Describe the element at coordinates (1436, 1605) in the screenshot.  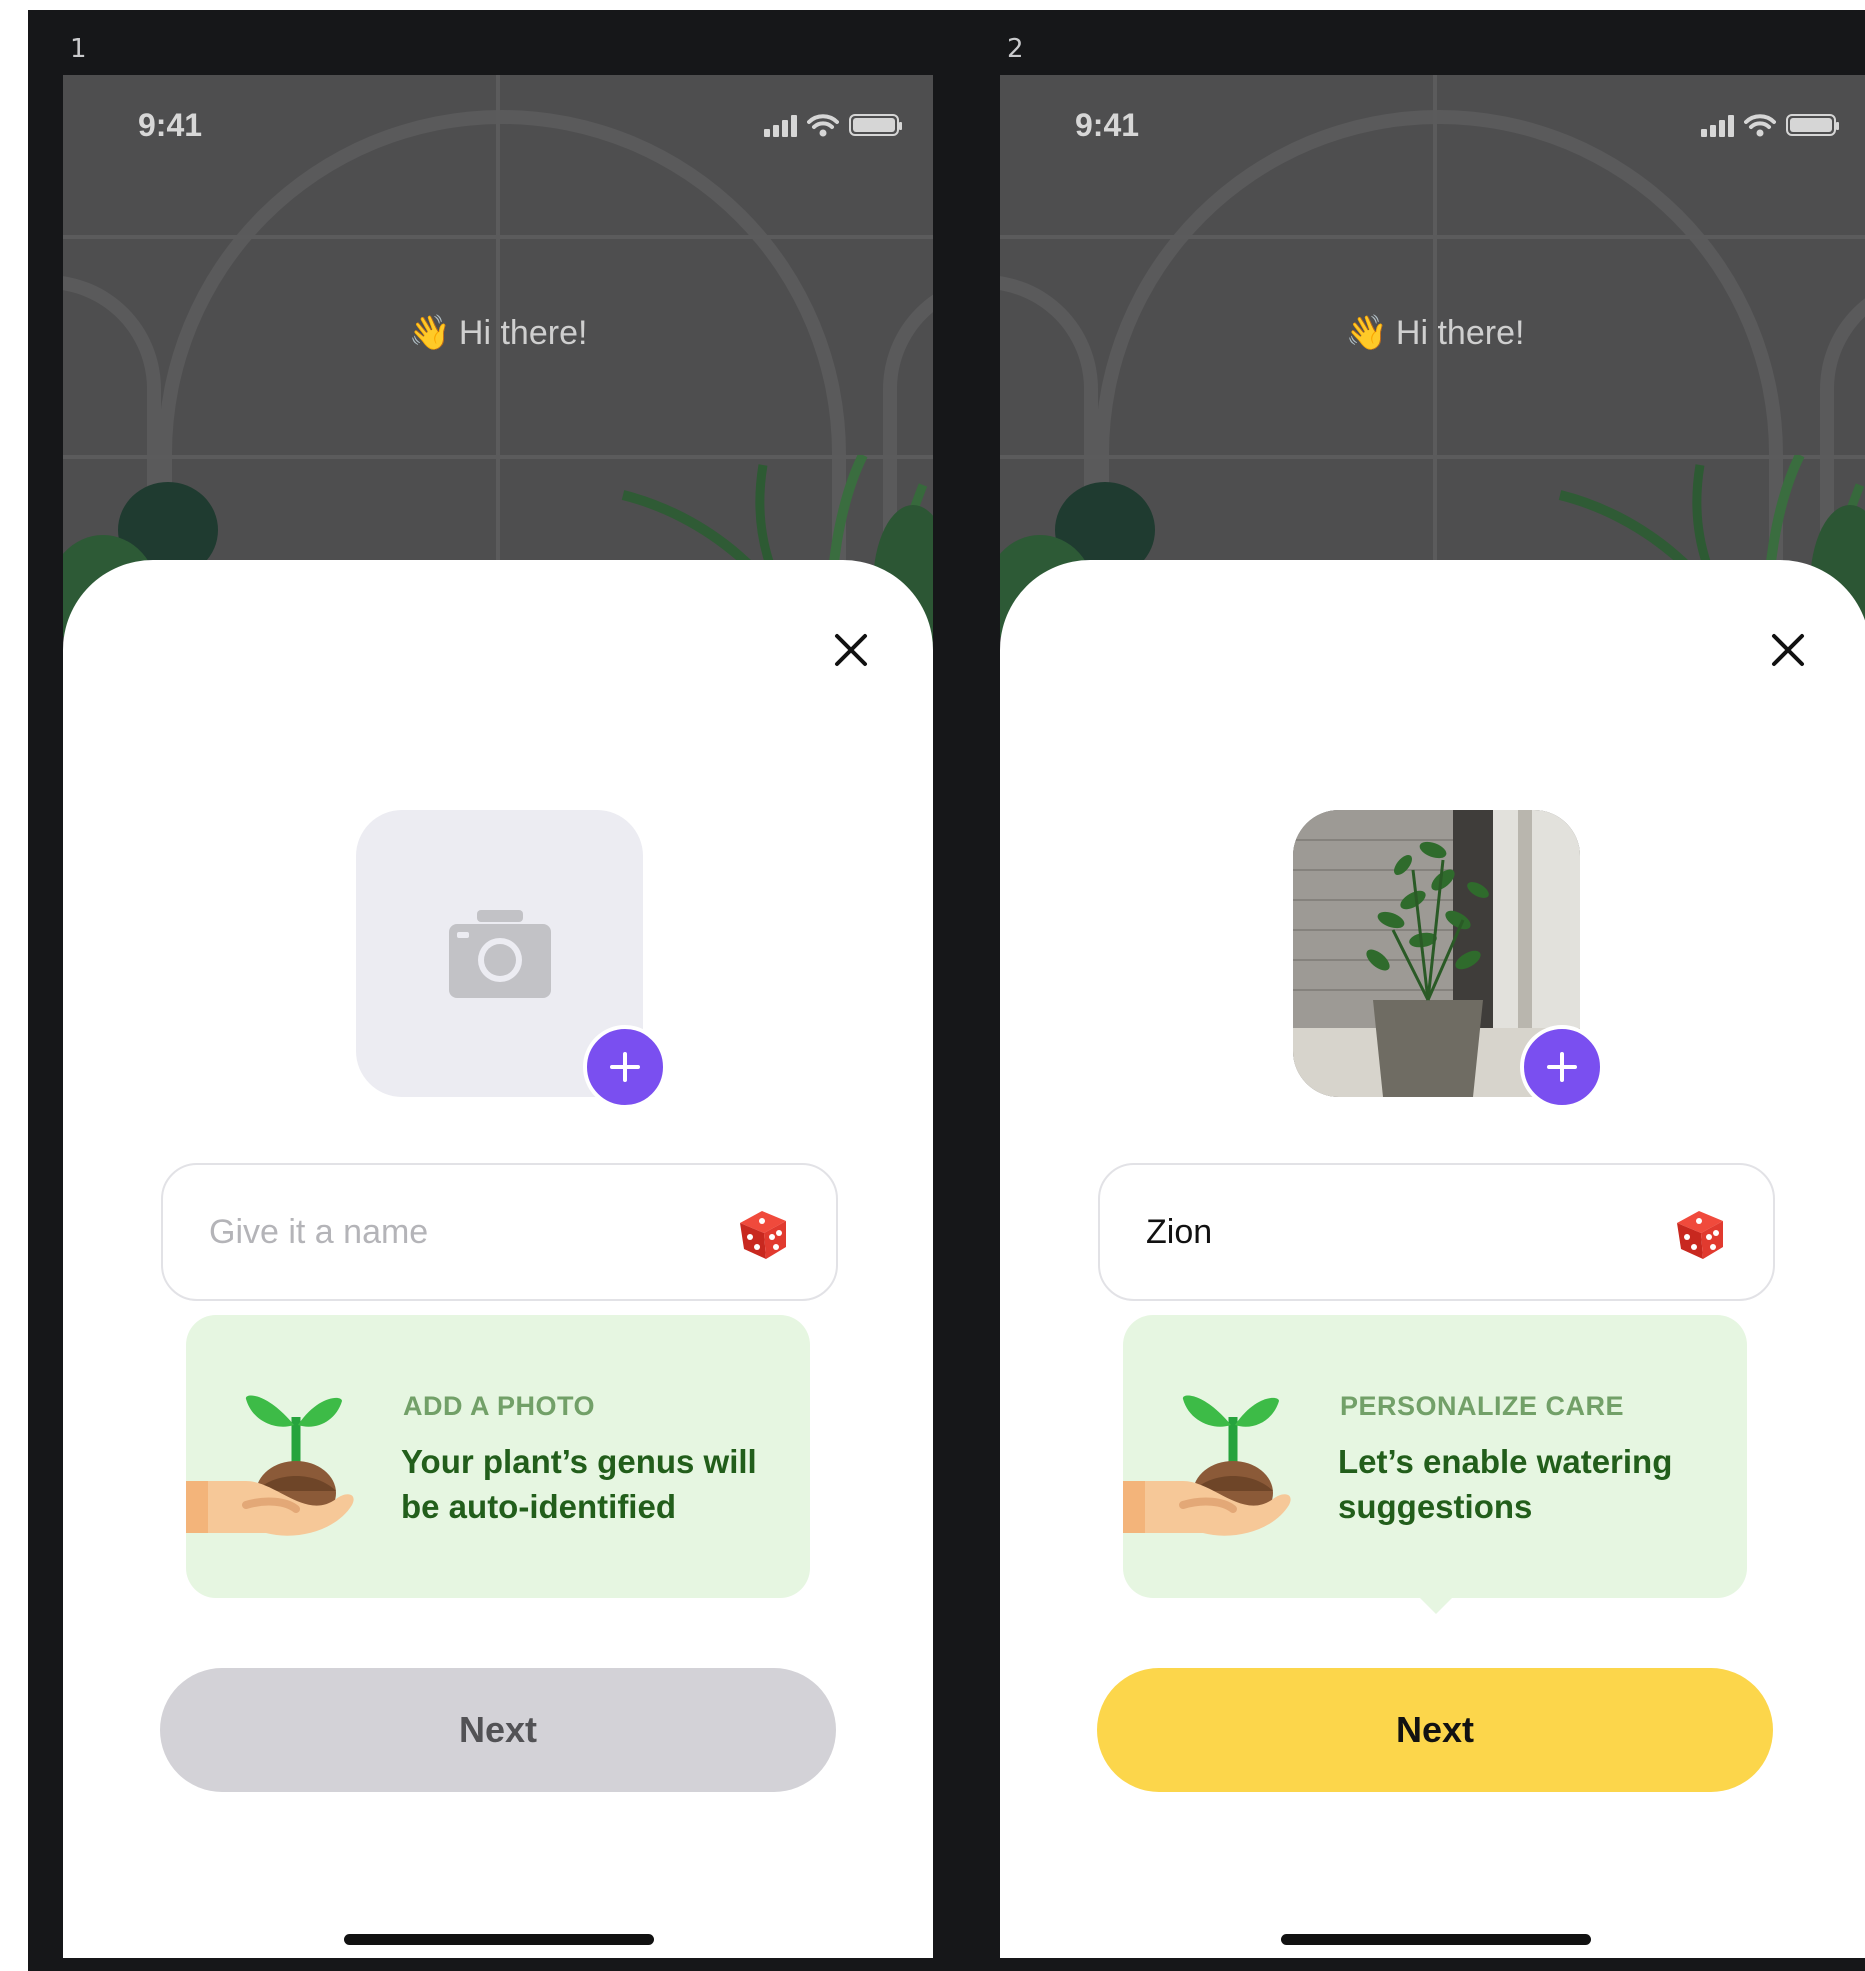
I see `tip-pointer` at that location.